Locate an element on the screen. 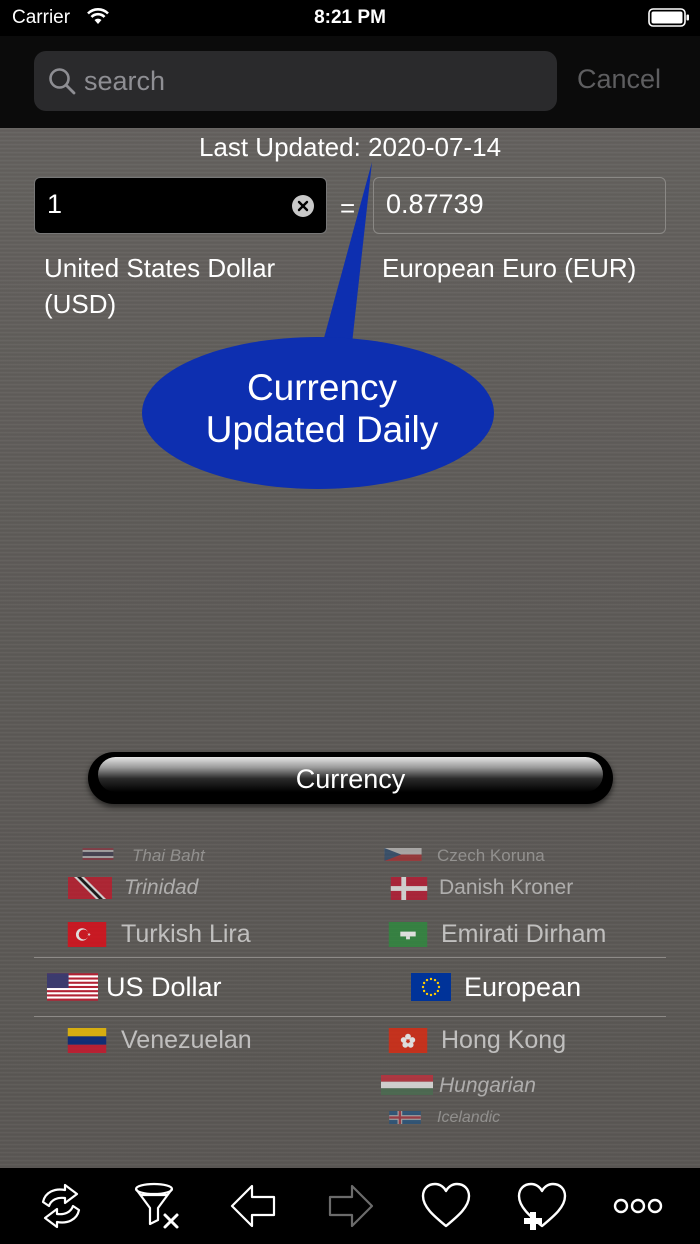 The height and width of the screenshot is (1244, 700). flag-thailand-icon is located at coordinates (98, 854).